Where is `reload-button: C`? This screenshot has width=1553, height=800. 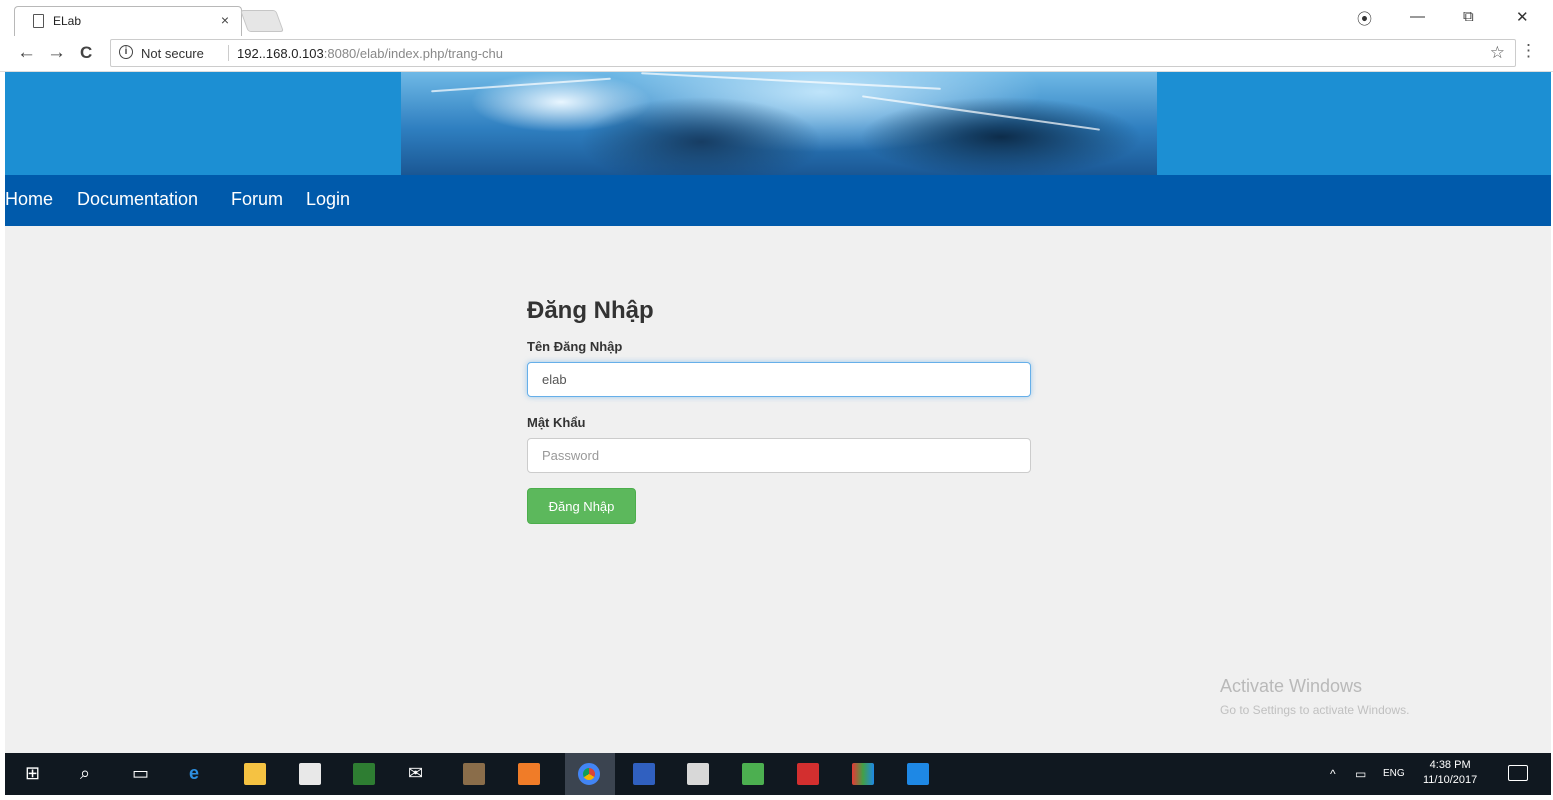 reload-button: C is located at coordinates (86, 53).